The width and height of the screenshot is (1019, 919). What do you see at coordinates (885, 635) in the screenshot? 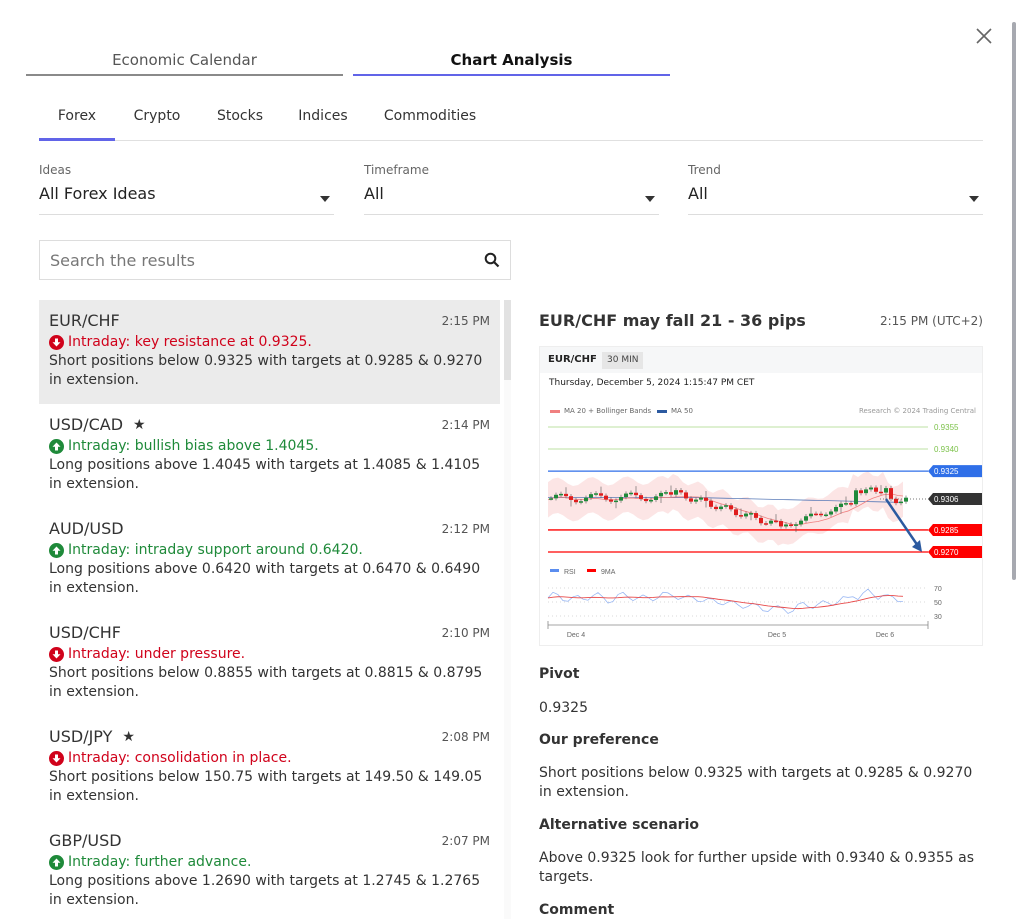
I see `x-tick-label: Dec 6` at bounding box center [885, 635].